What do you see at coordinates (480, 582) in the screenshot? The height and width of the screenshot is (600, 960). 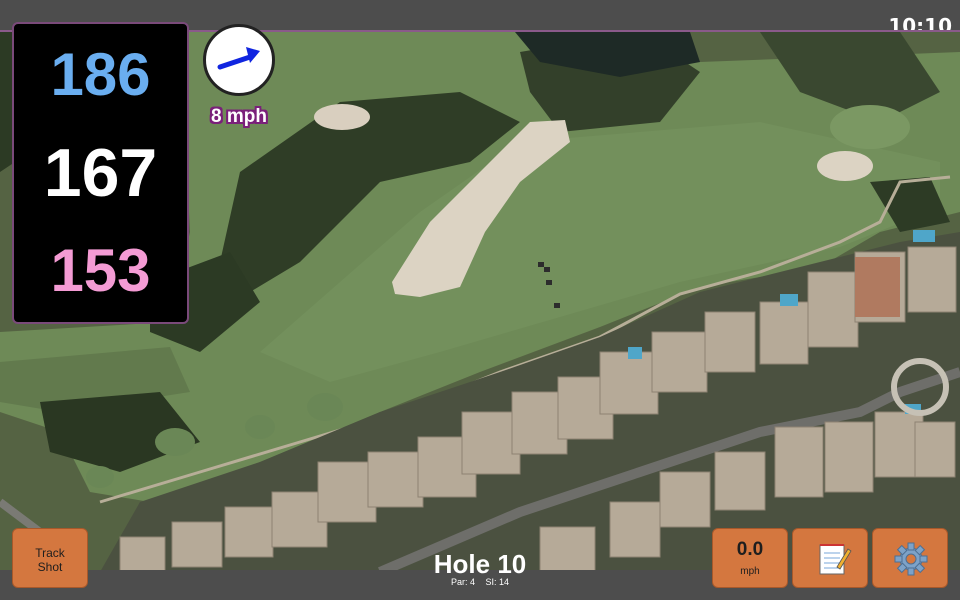 I see `hole-meta: Par: 4 SI: 14` at bounding box center [480, 582].